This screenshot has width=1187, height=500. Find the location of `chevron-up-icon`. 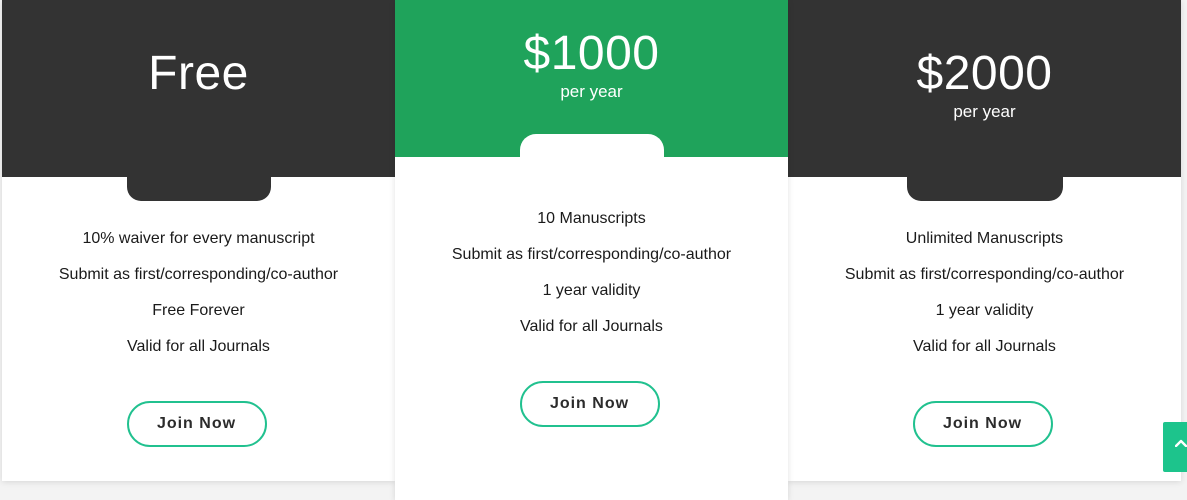

chevron-up-icon is located at coordinates (1181, 443).